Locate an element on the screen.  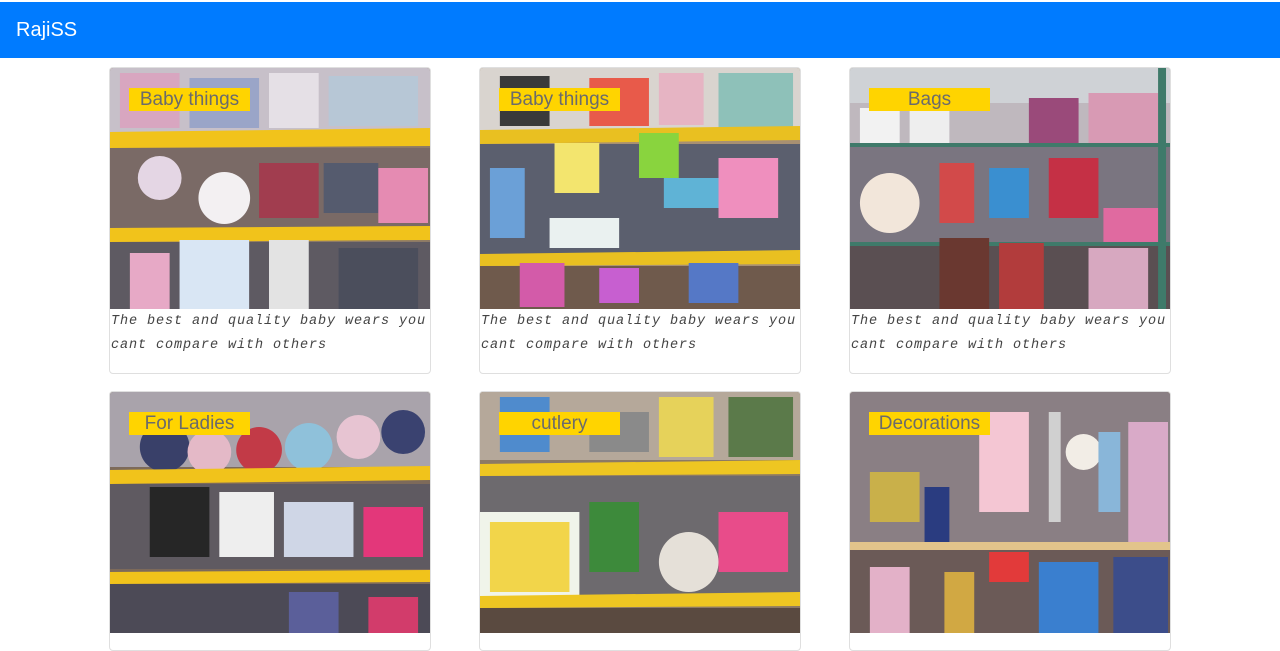
product-card: For Ladies is located at coordinates (270, 521).